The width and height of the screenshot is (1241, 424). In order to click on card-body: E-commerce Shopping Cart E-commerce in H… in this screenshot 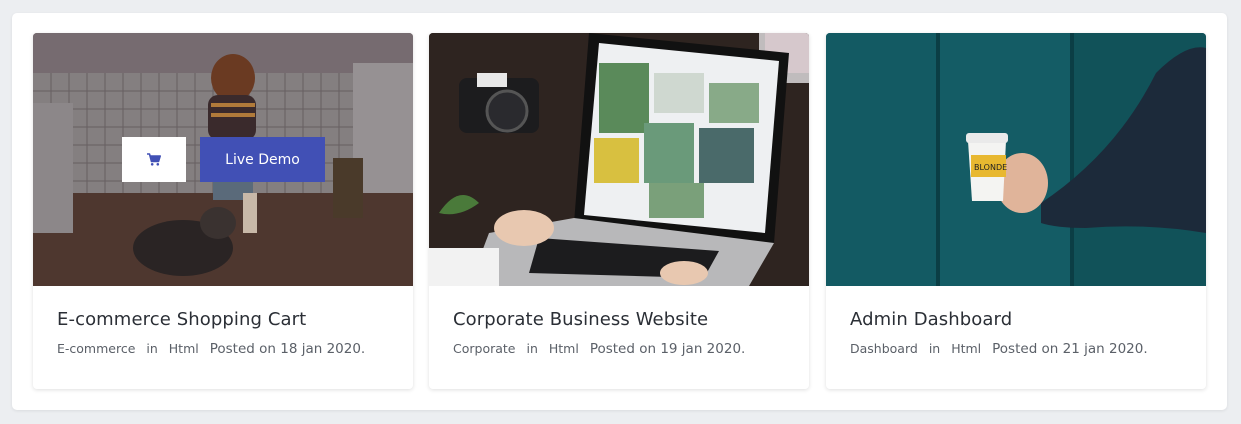, I will do `click(225, 333)`.